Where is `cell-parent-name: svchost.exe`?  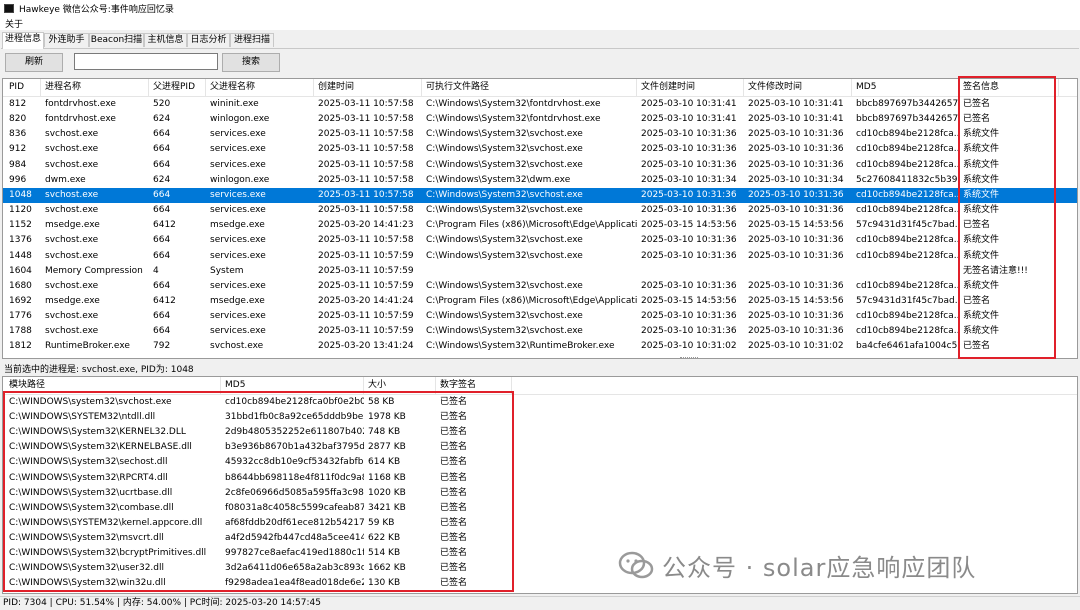 cell-parent-name: svchost.exe is located at coordinates (237, 346).